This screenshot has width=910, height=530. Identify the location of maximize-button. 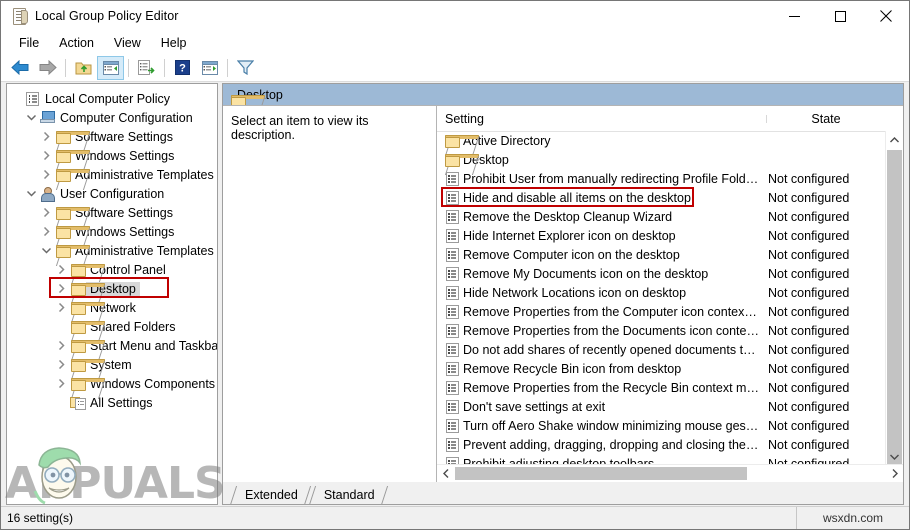
(840, 16).